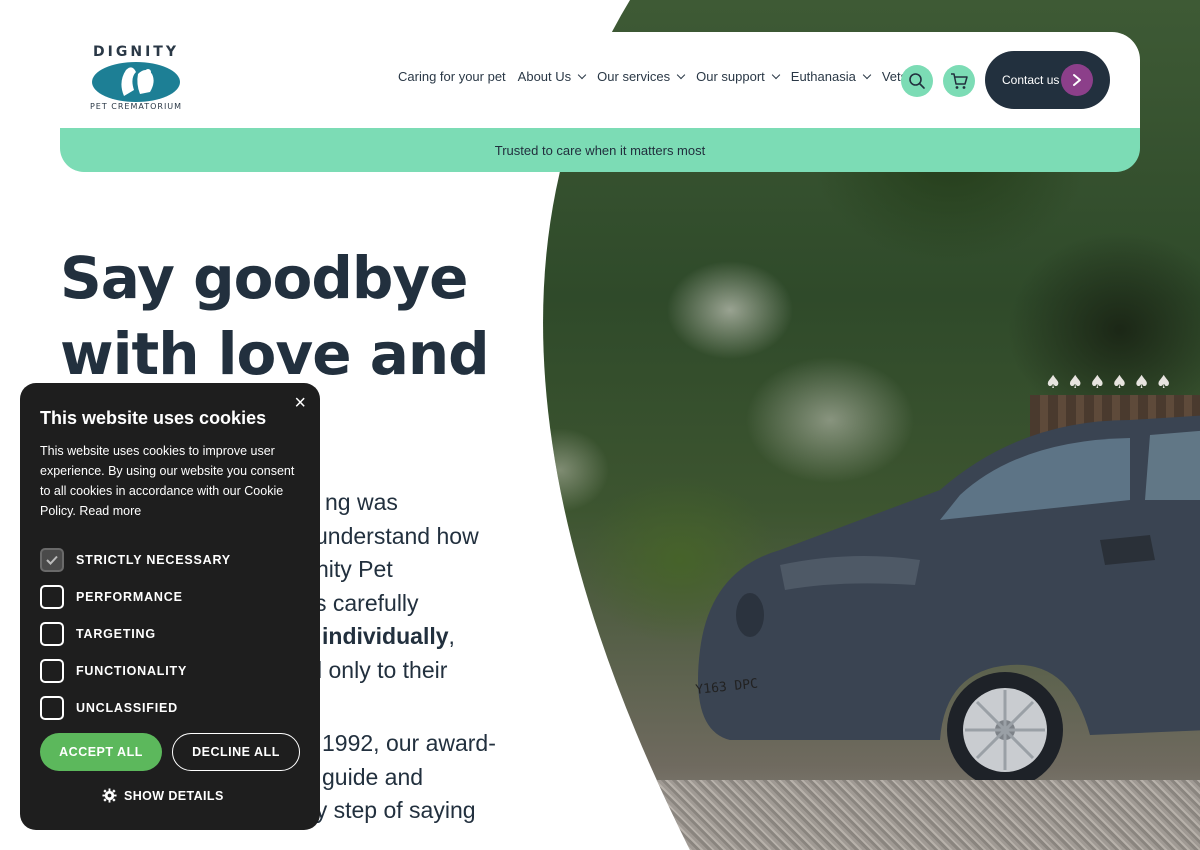 Image resolution: width=1200 pixels, height=850 pixels. I want to click on show-details-button: SHOW DETAILS, so click(163, 795).